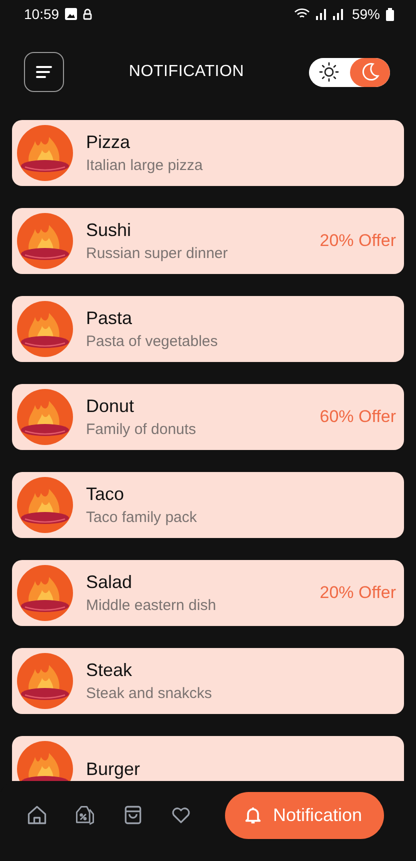  Describe the element at coordinates (110, 670) in the screenshot. I see `item-name: Steak` at that location.